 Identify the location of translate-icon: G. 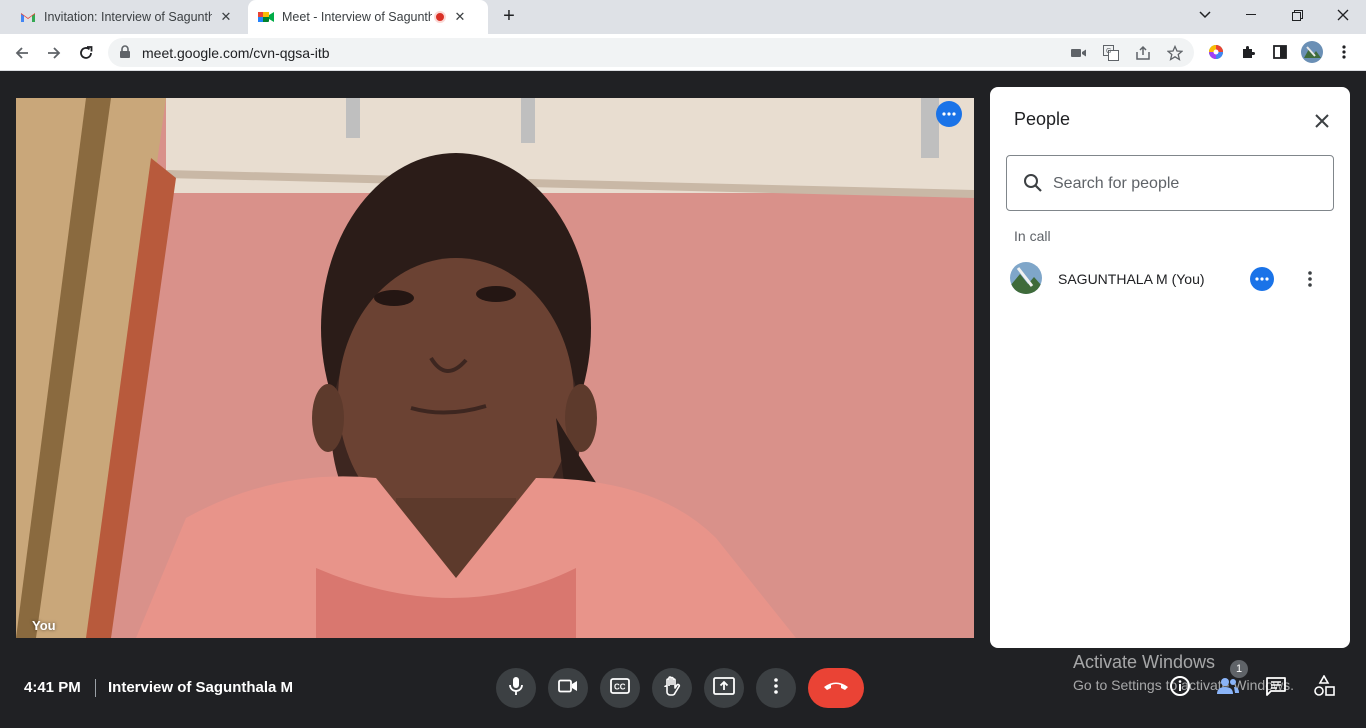
(1111, 53).